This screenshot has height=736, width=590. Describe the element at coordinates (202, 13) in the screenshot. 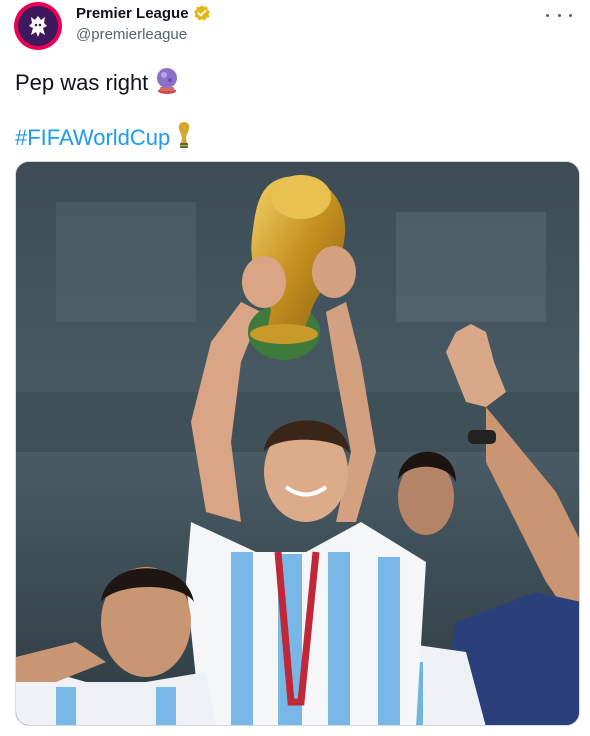

I see `verified-badge-icon` at that location.